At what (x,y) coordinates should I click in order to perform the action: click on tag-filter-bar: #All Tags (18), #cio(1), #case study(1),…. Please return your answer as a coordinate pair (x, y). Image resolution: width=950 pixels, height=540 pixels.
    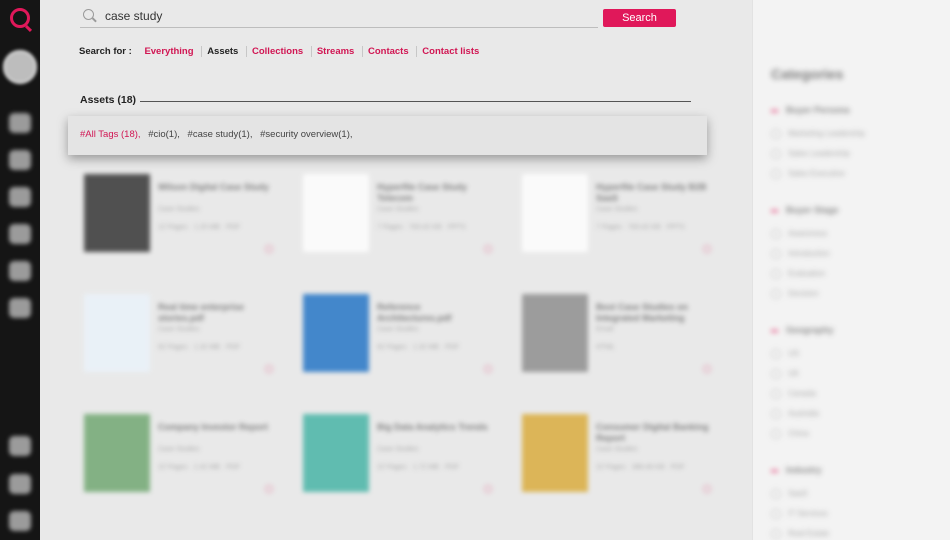
    Looking at the image, I should click on (387, 135).